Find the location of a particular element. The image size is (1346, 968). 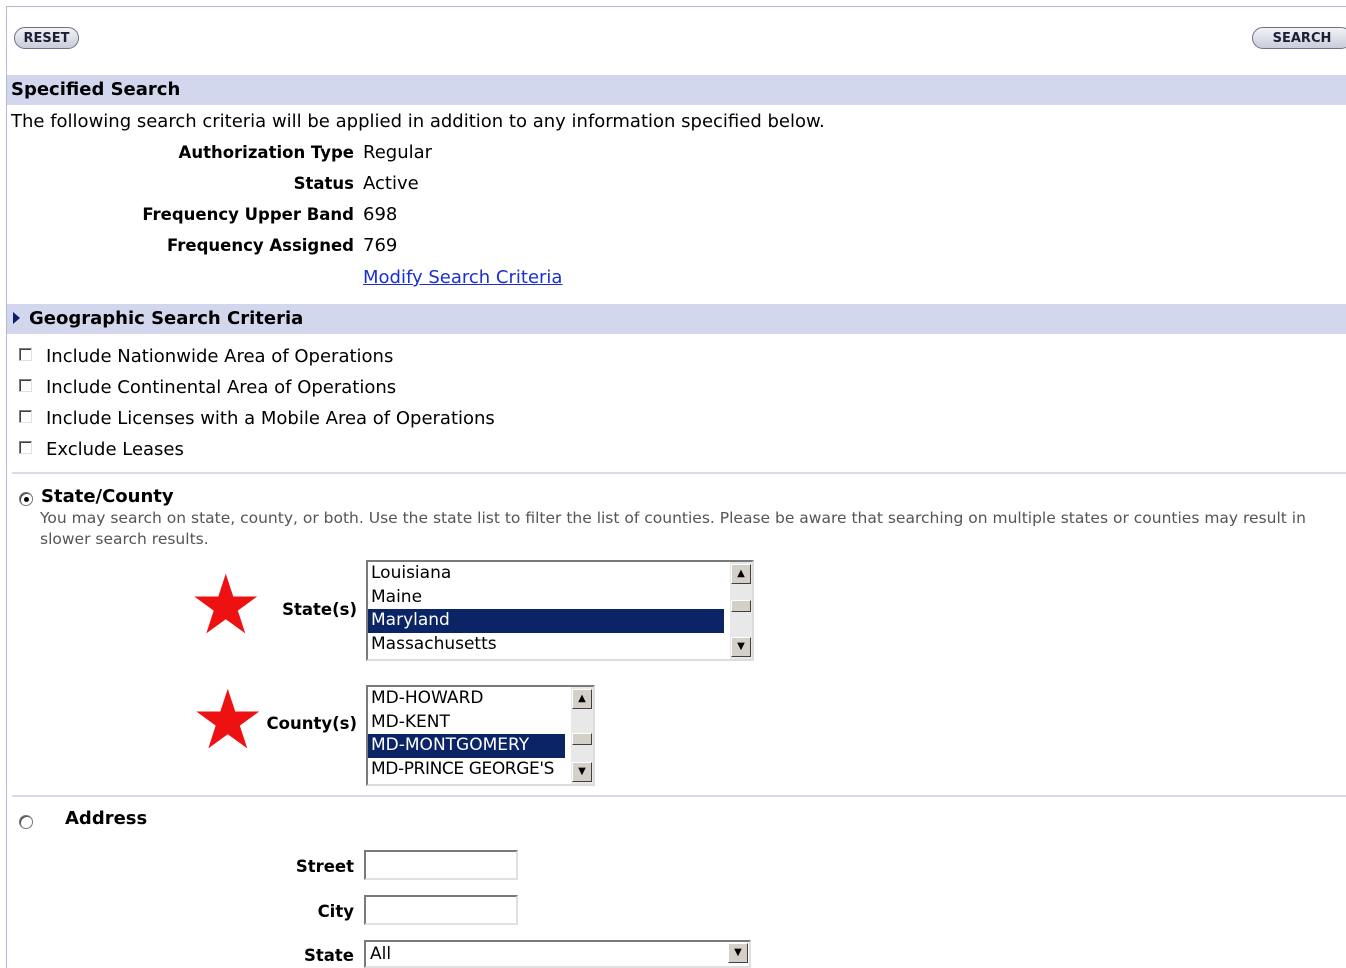

street-input is located at coordinates (441, 865).